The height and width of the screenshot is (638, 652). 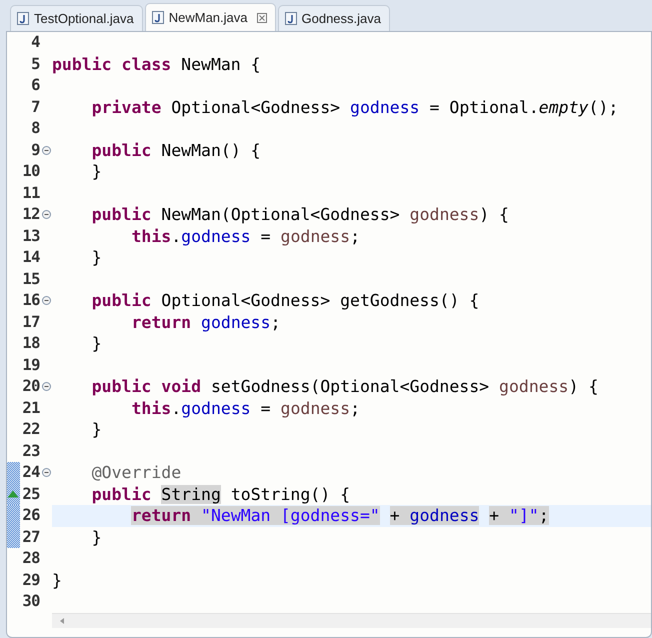 What do you see at coordinates (35, 42) in the screenshot?
I see `line-number: 4` at bounding box center [35, 42].